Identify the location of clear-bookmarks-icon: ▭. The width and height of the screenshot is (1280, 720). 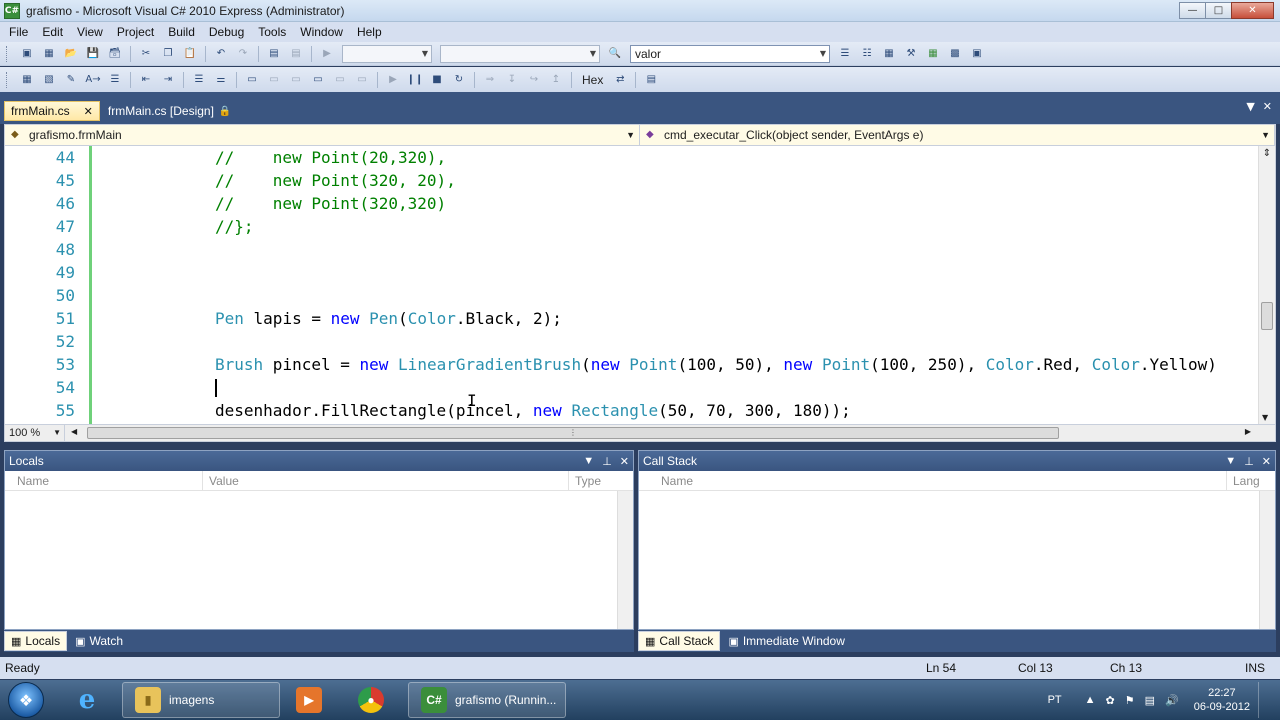
(362, 80).